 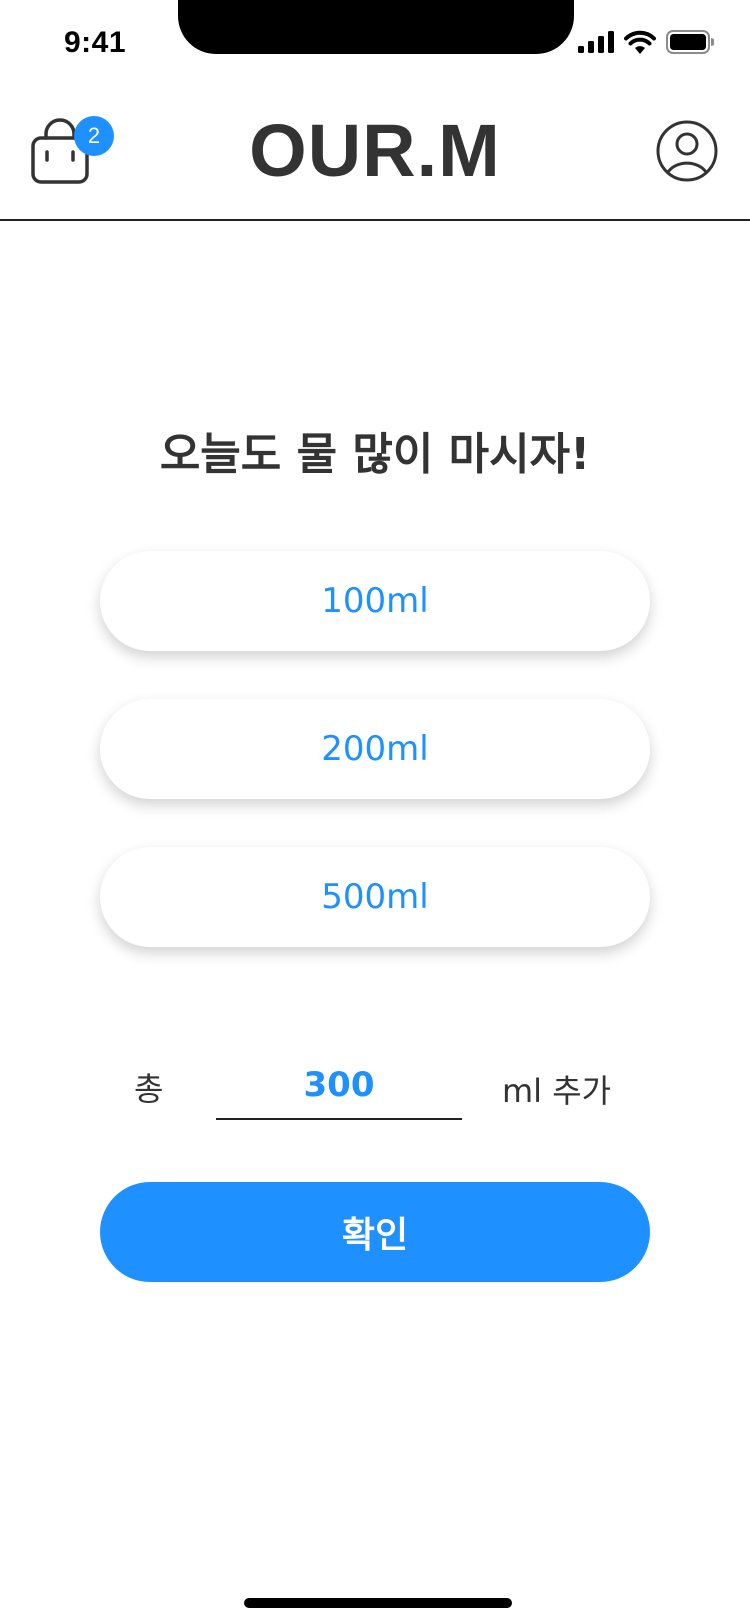 I want to click on profile-button, so click(x=687, y=151).